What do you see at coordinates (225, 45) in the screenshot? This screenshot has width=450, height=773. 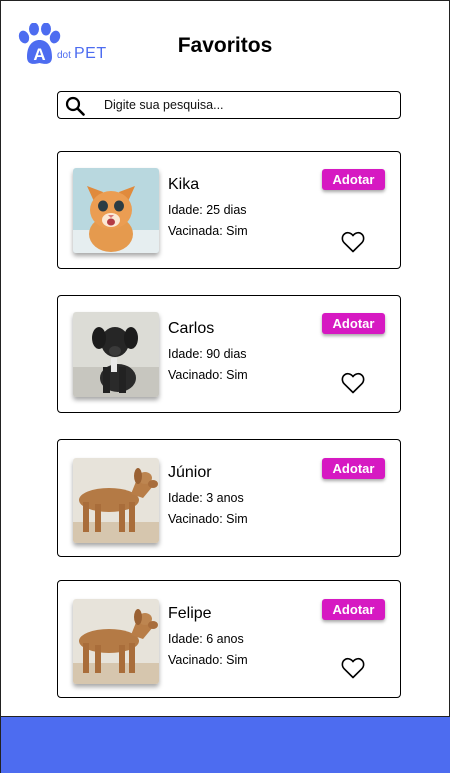 I see `page-title: Favoritos` at bounding box center [225, 45].